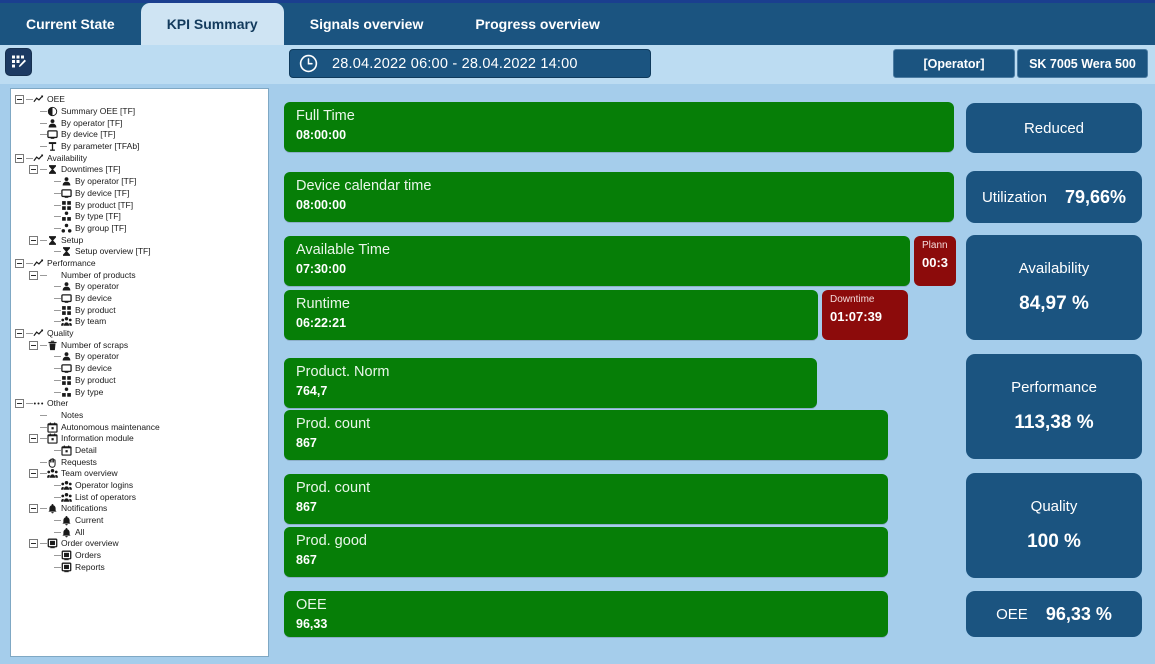  What do you see at coordinates (141, 474) in the screenshot?
I see `tree-item: Team overview` at bounding box center [141, 474].